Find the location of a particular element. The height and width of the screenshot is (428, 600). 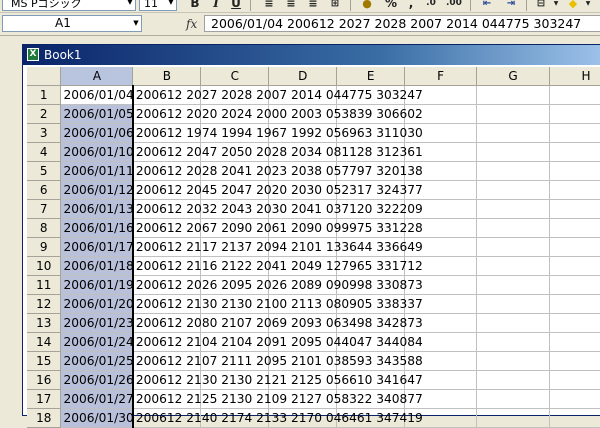

cell-b: 200612 2125 2130 2109 2127 058322 340877 is located at coordinates (277, 399).